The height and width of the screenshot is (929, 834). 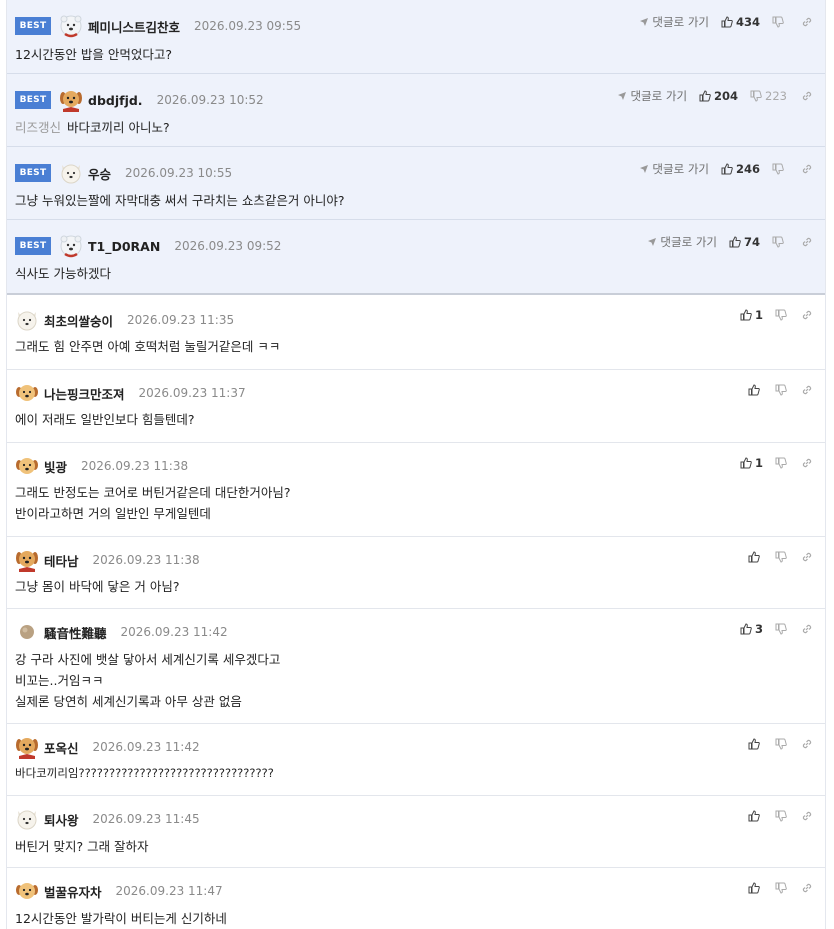 I want to click on comment-text: 버틴거 맞지? 그래 잘하자, so click(x=82, y=846).